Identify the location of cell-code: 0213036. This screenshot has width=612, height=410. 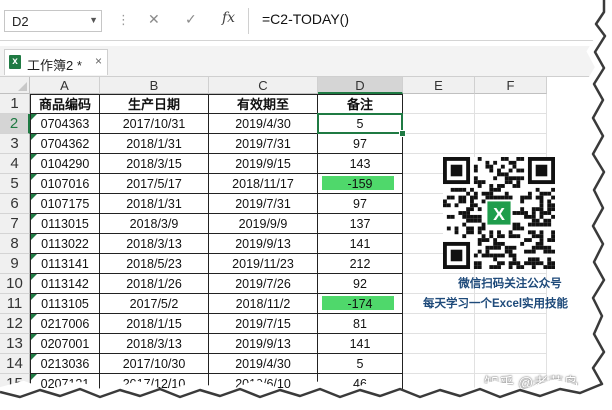
(65, 364).